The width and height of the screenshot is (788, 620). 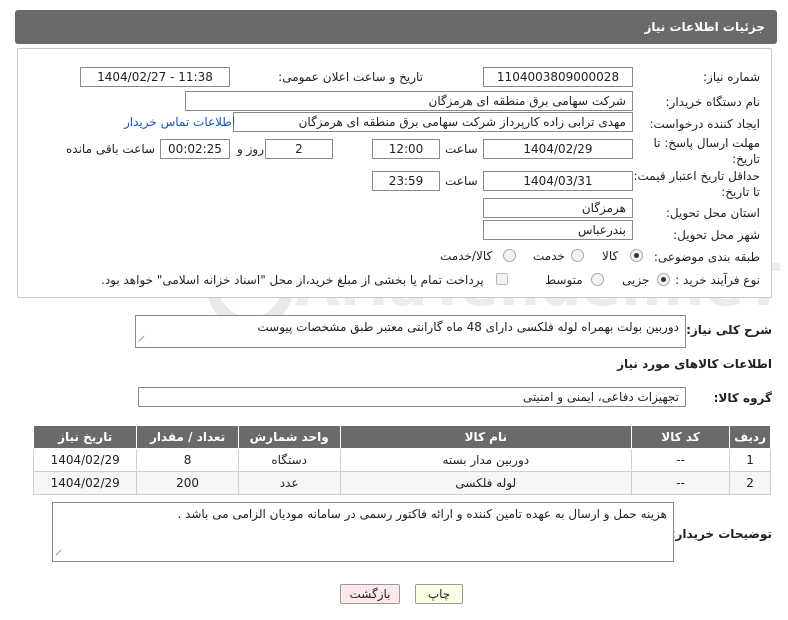 What do you see at coordinates (721, 534) in the screenshot?
I see `buyer-notes-label: توضیحات خریدار:` at bounding box center [721, 534].